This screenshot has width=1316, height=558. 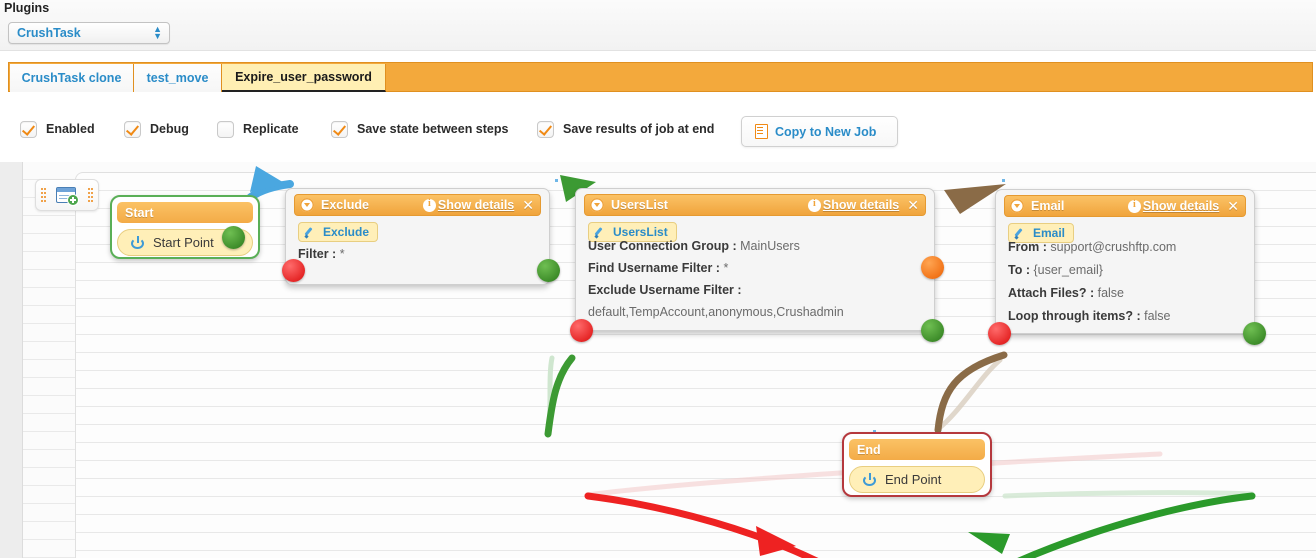 What do you see at coordinates (761, 131) in the screenshot?
I see `copy-document-icon` at bounding box center [761, 131].